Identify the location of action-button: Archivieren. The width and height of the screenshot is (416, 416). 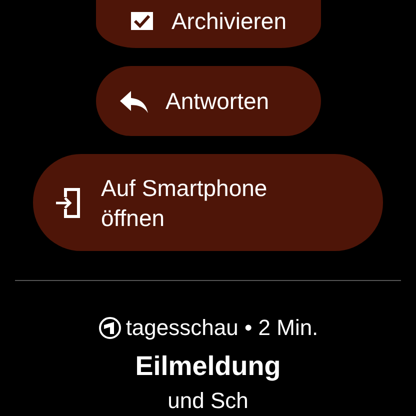
(208, 24).